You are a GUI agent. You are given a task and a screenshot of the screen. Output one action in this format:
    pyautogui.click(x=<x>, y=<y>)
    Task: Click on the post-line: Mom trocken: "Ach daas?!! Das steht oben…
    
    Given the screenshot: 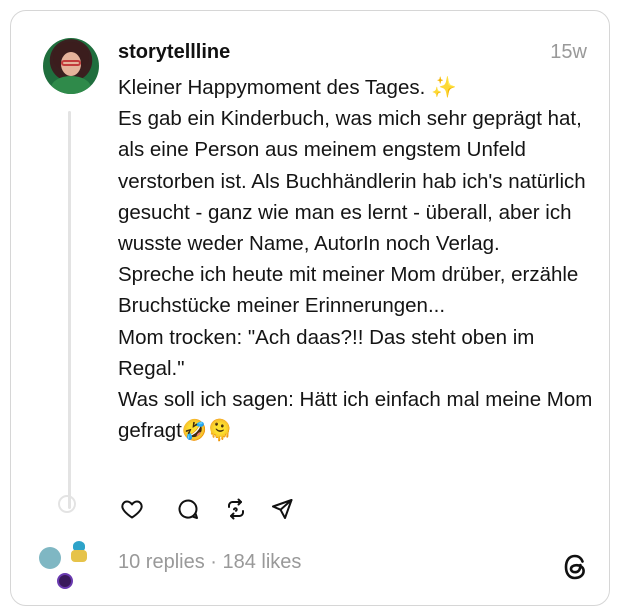 What is the action you would take?
    pyautogui.click(x=326, y=352)
    